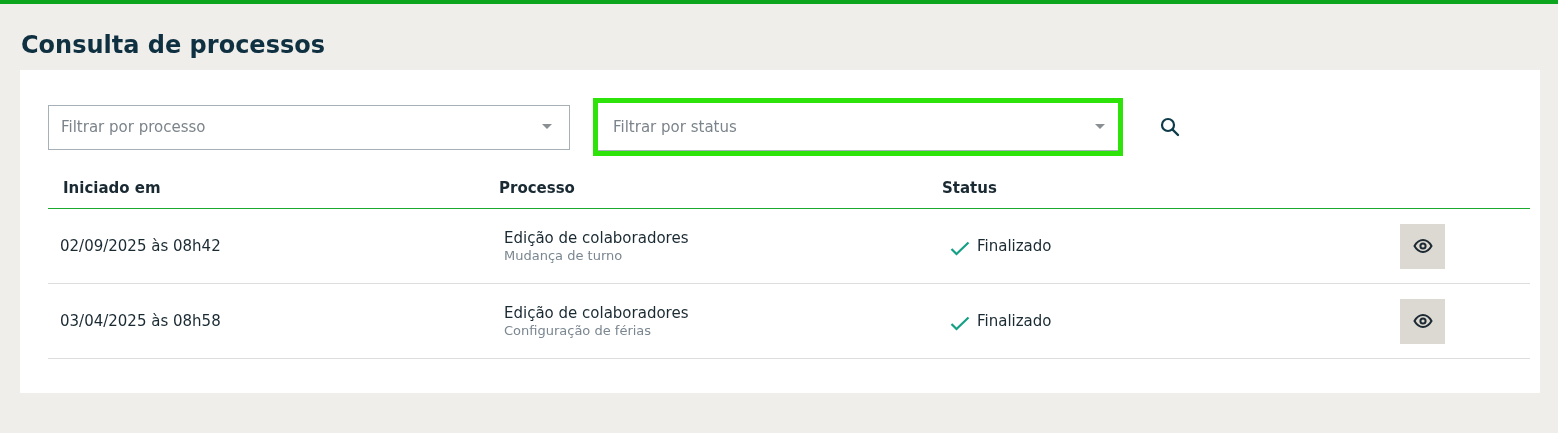 This screenshot has width=1558, height=433. Describe the element at coordinates (537, 188) in the screenshot. I see `column-header: Processo` at that location.